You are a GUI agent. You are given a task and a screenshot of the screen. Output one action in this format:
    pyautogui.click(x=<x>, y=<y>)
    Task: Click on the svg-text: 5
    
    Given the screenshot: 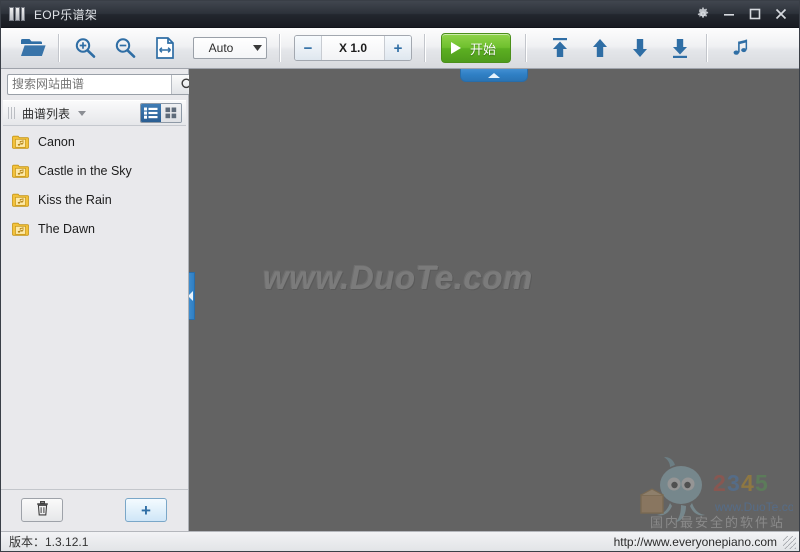 What is the action you would take?
    pyautogui.click(x=761, y=483)
    